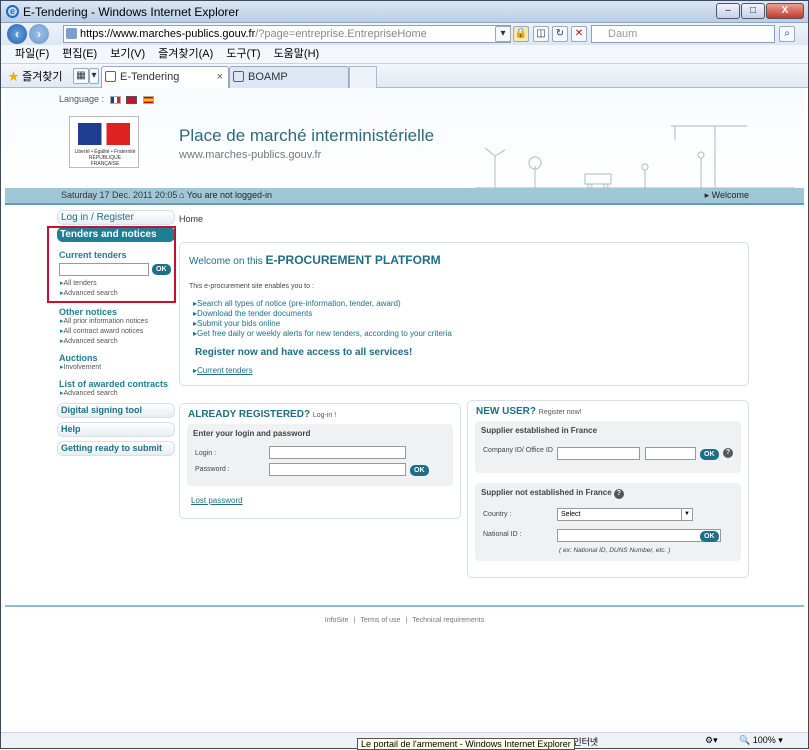 The image size is (809, 750). I want to click on welcome-link: ▸ Welcome, so click(727, 195).